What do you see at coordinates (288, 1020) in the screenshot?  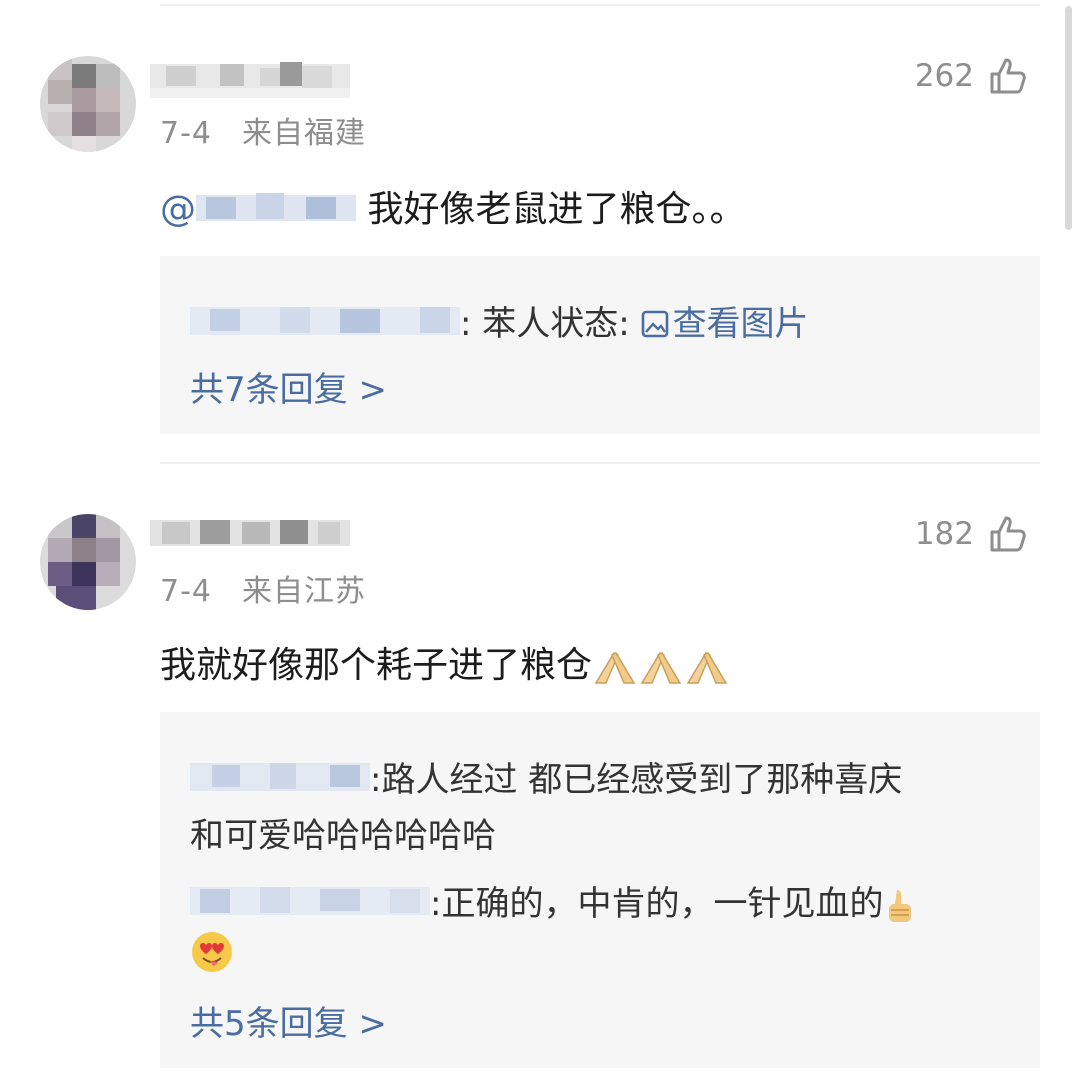 I see `view-more-replies-link: 共5条回复 >` at bounding box center [288, 1020].